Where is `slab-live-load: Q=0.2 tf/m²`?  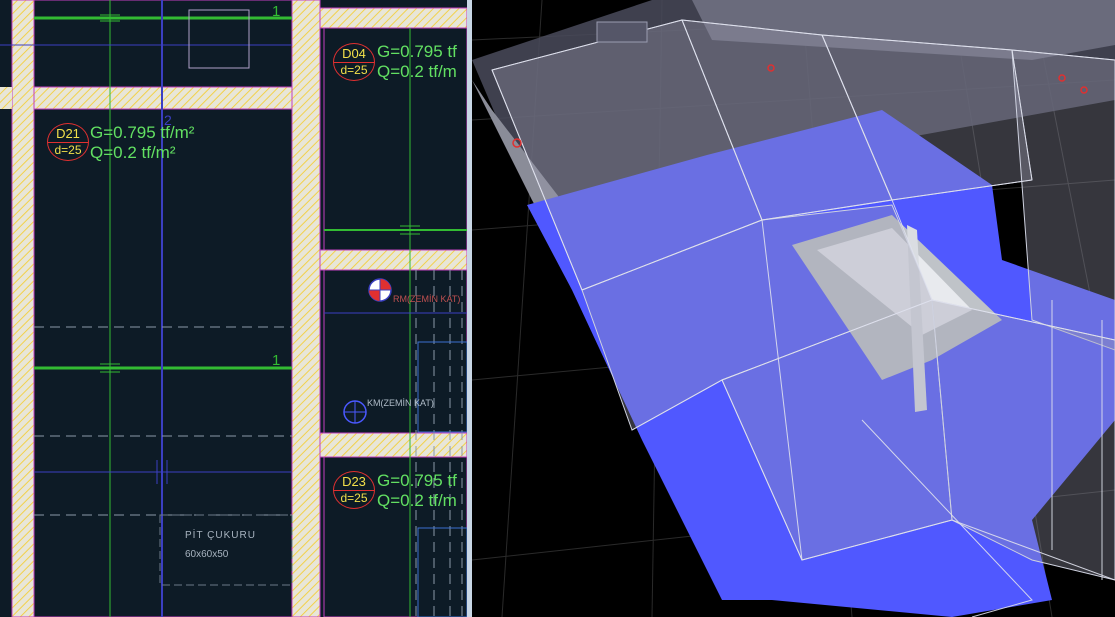
slab-live-load: Q=0.2 tf/m² is located at coordinates (133, 152).